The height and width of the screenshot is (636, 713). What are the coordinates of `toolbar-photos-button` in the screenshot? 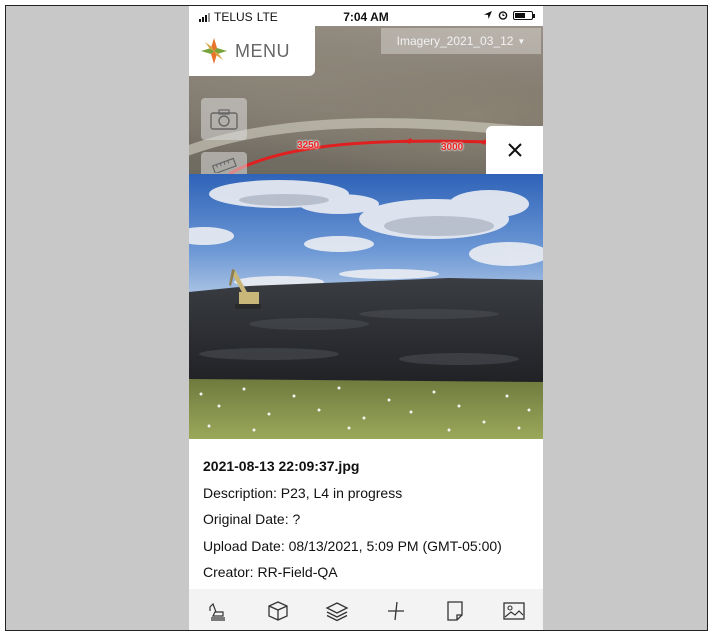 It's located at (514, 611).